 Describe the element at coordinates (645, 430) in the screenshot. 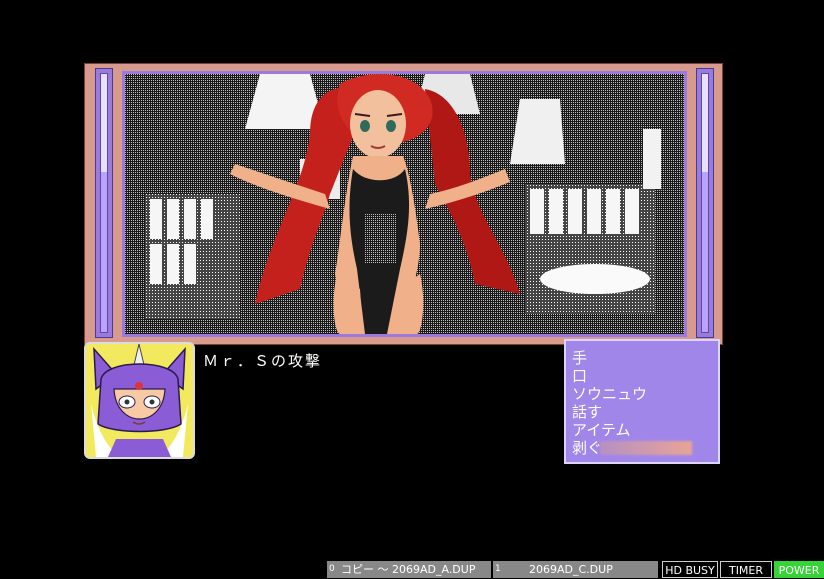

I see `menu-item-item: アイテム` at that location.